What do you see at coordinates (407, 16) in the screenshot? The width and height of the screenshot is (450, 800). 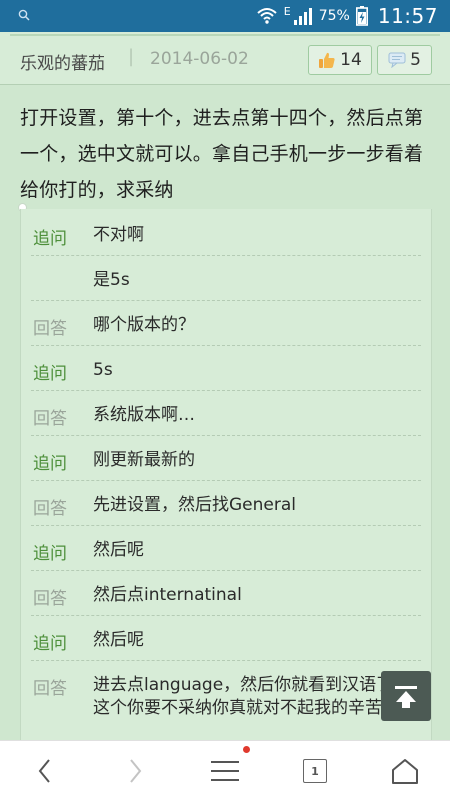 I see `clock: 11:57` at bounding box center [407, 16].